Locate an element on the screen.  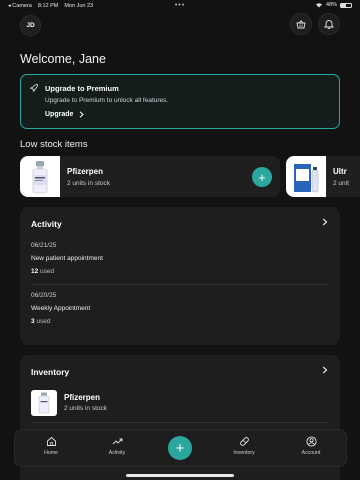
activity-item-title: Weekly Appointment is located at coordinates (60, 308).